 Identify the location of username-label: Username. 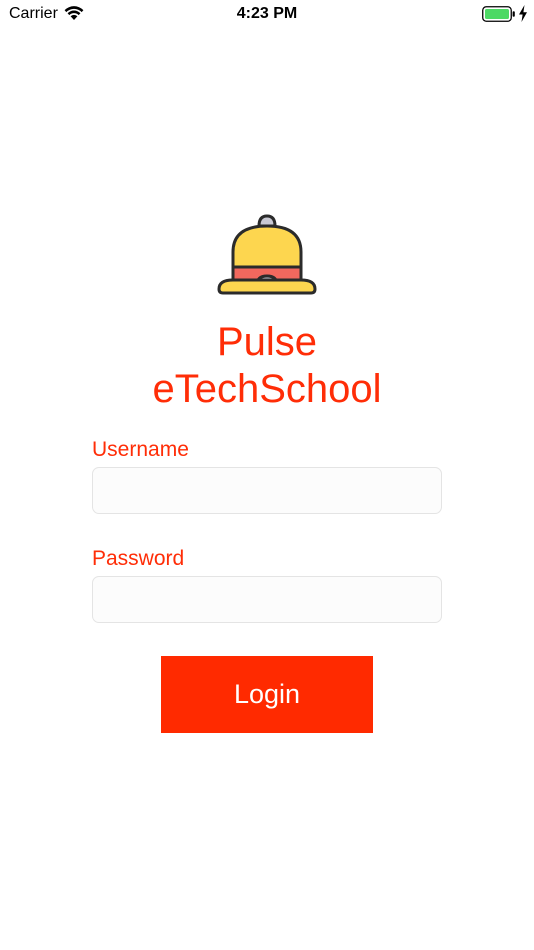
(140, 449).